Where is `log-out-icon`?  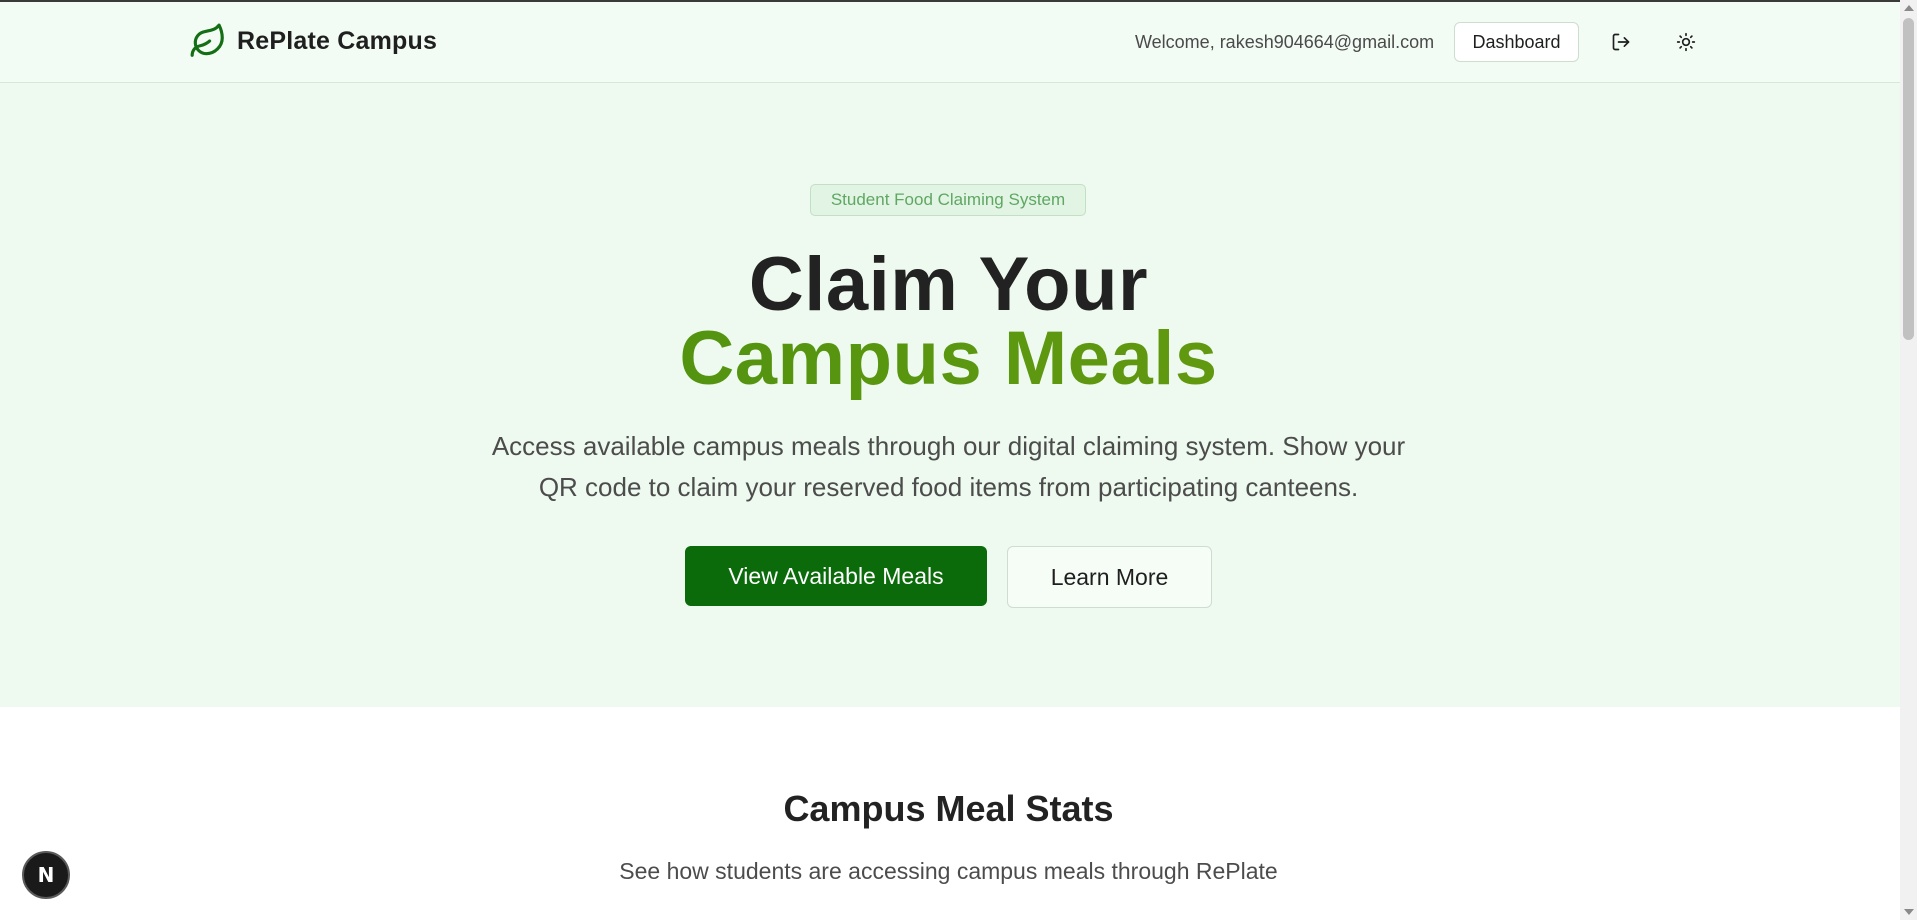
log-out-icon is located at coordinates (1621, 42).